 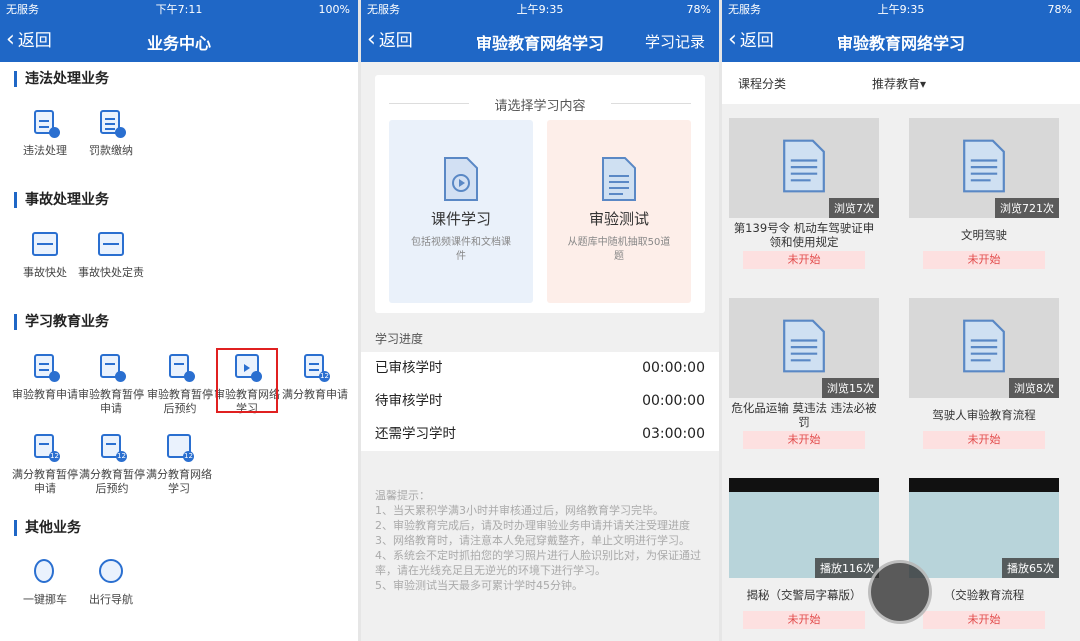 I want to click on form-icon, so click(x=45, y=367).